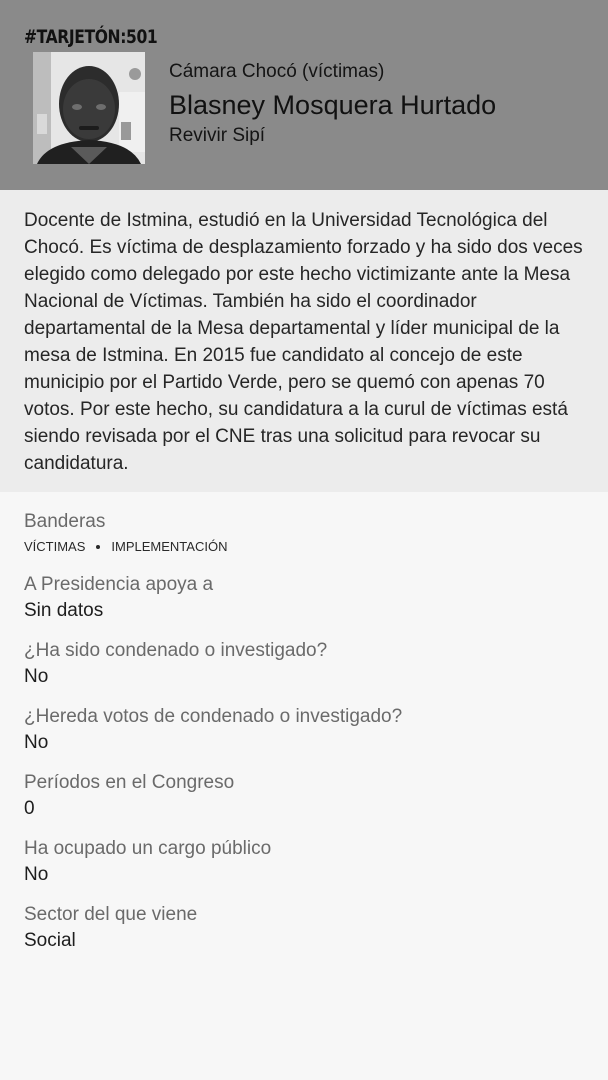  I want to click on flag-tag: VÍCTIMAS, so click(55, 546).